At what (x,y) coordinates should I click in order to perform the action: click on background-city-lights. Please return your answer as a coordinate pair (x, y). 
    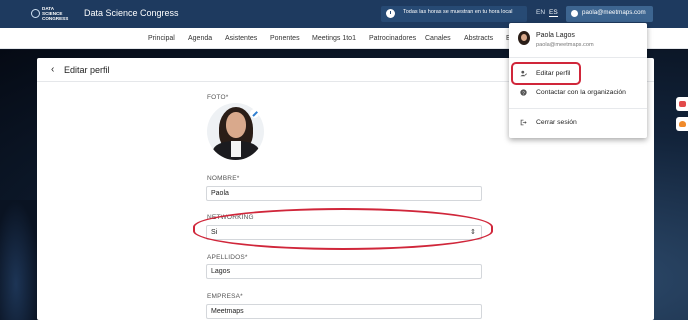
    Looking at the image, I should click on (20, 260).